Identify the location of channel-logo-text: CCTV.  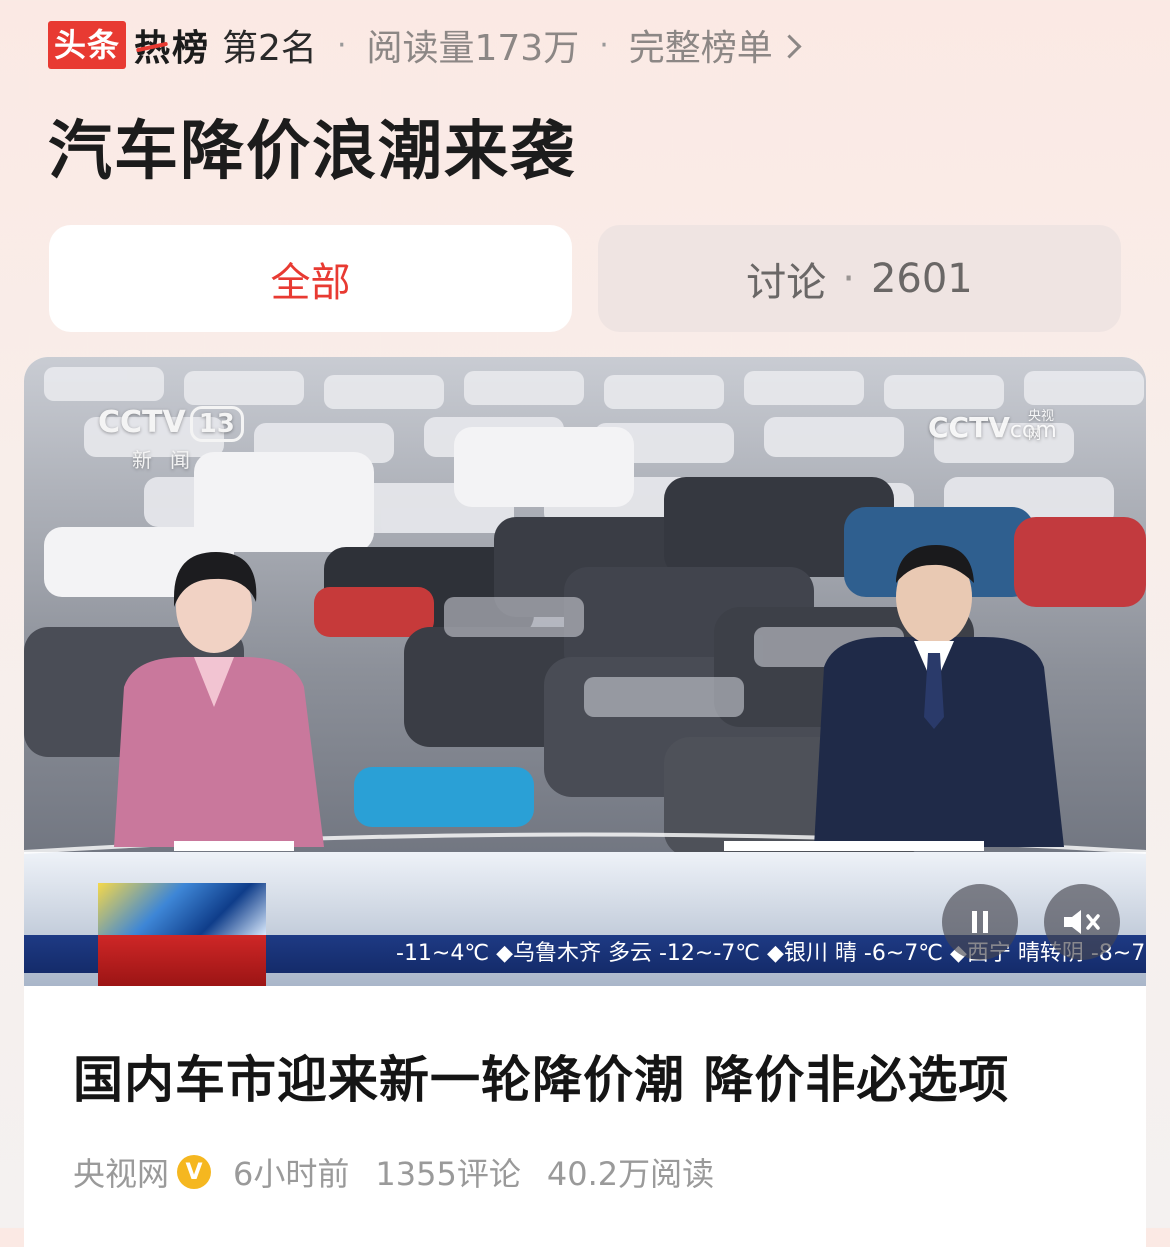
(142, 422).